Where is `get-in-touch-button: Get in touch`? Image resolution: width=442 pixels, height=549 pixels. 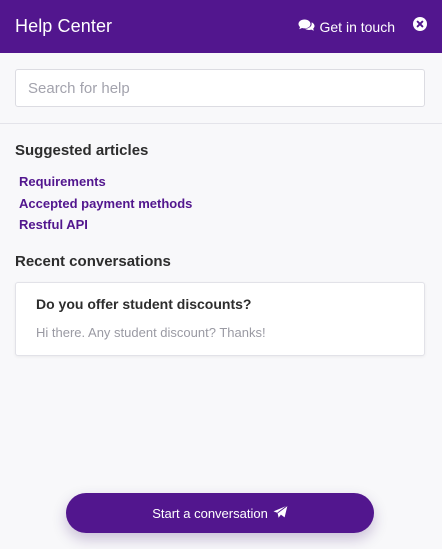
get-in-touch-button: Get in touch is located at coordinates (347, 26).